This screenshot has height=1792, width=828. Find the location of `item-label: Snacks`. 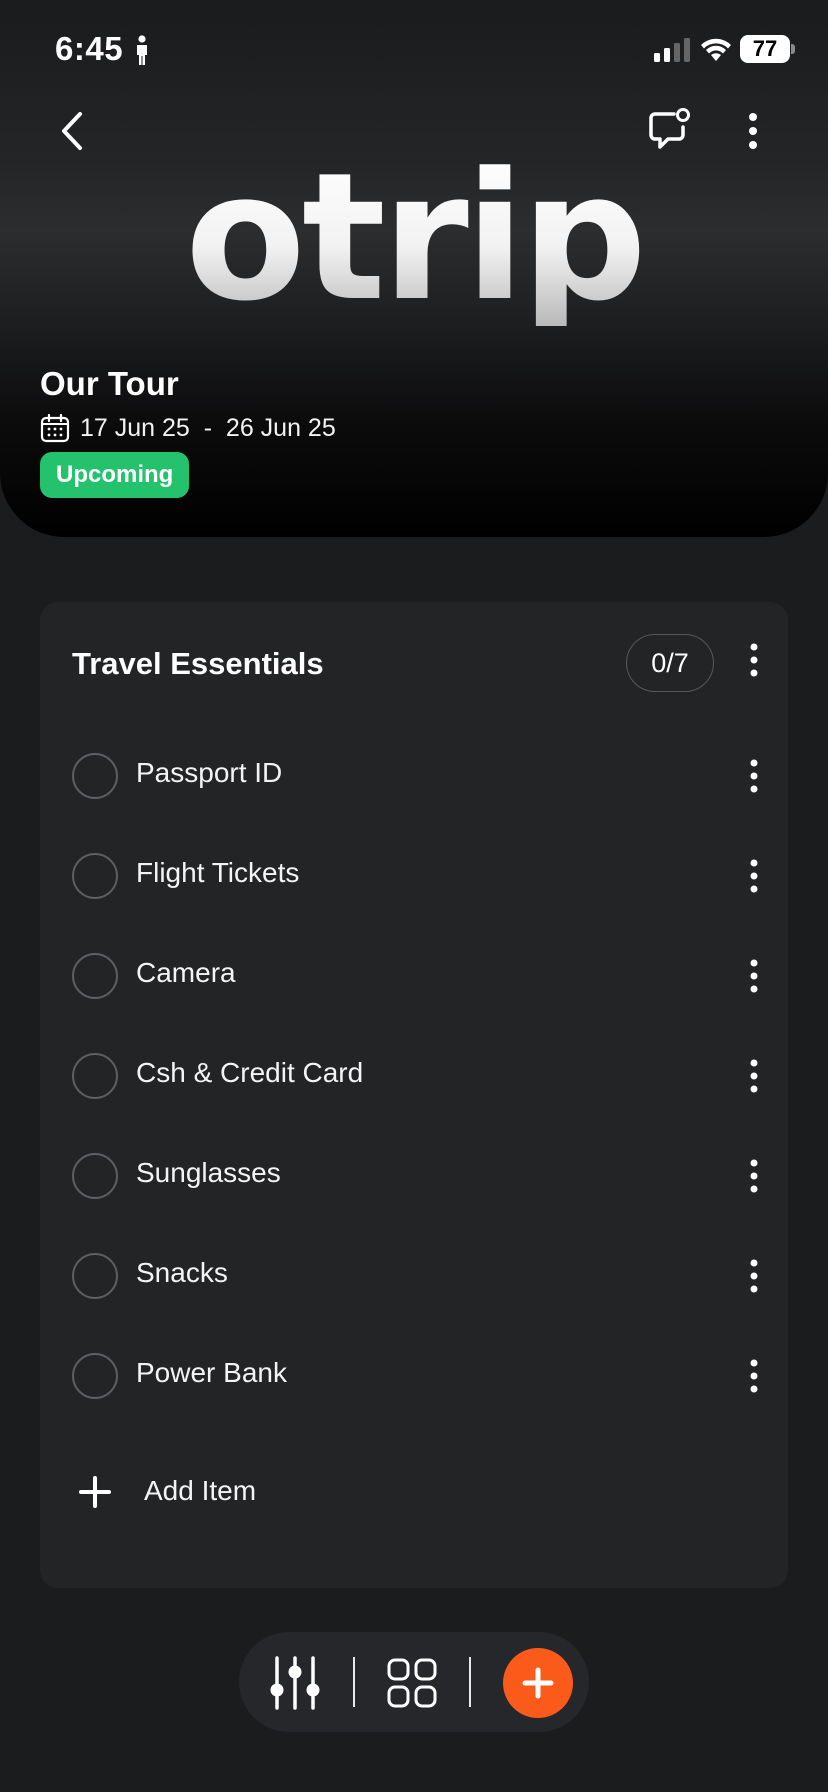

item-label: Snacks is located at coordinates (182, 1272).